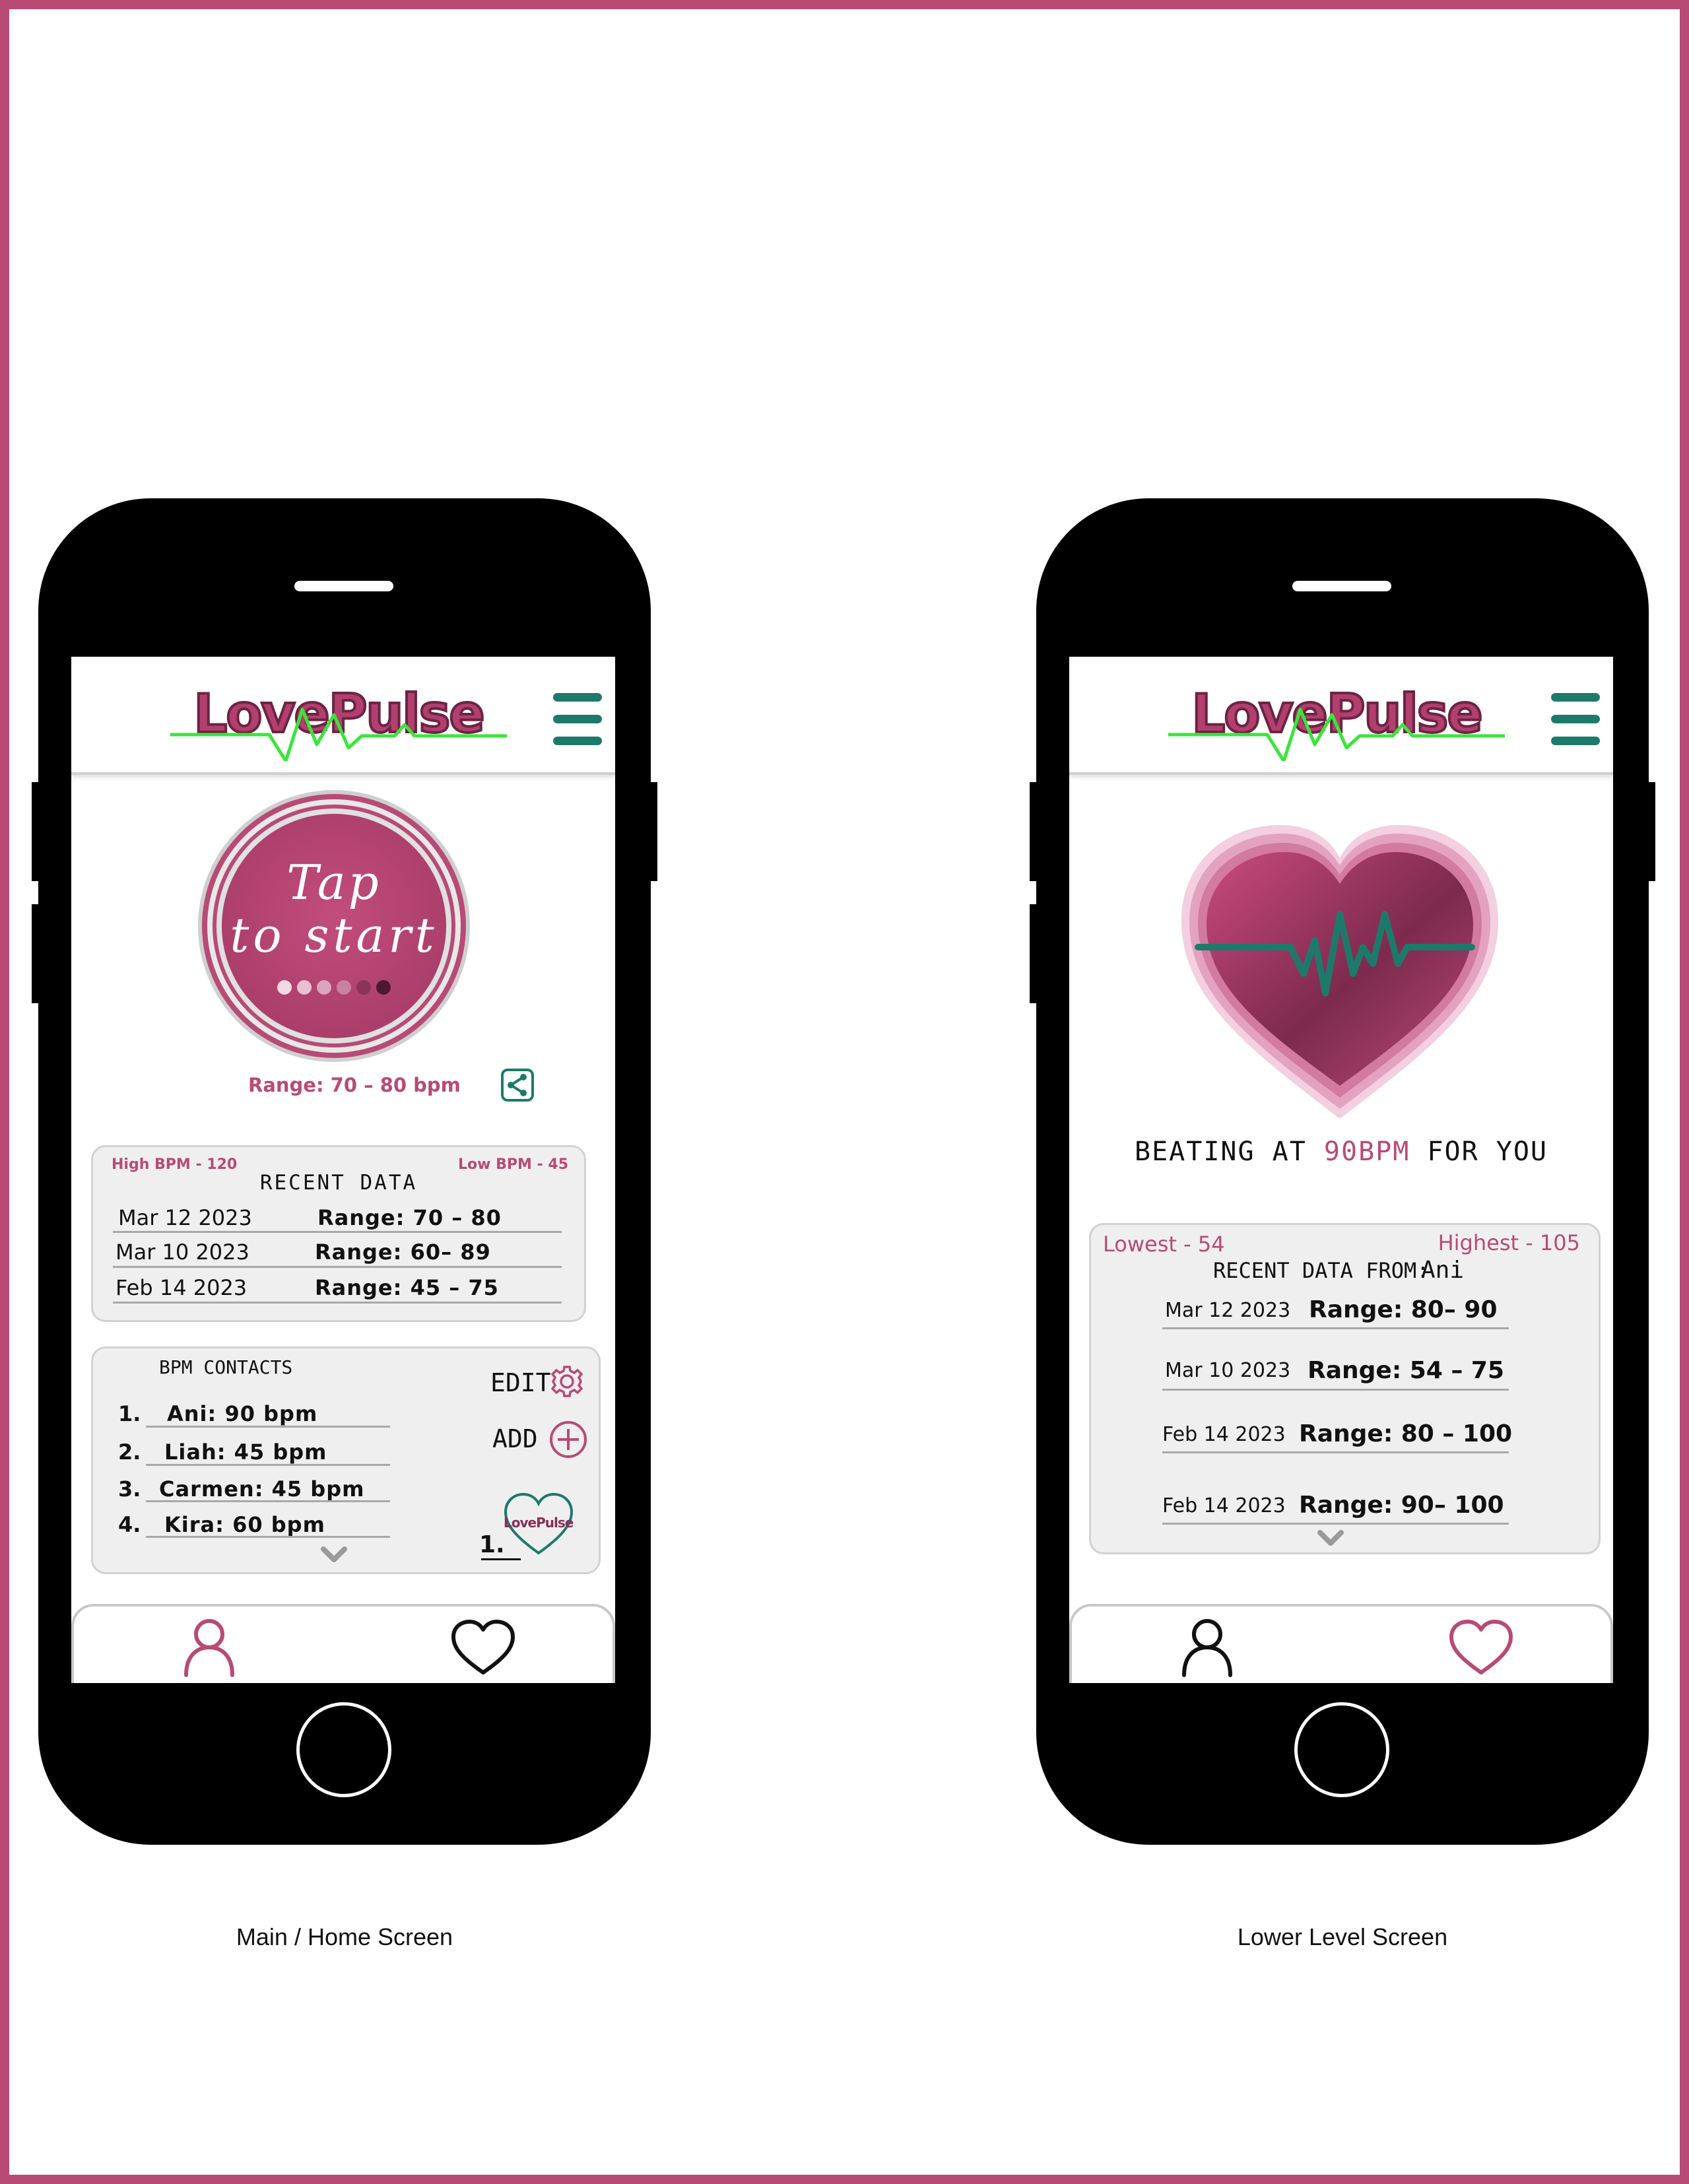 The height and width of the screenshot is (2184, 1689). I want to click on badge-underline, so click(501, 1559).